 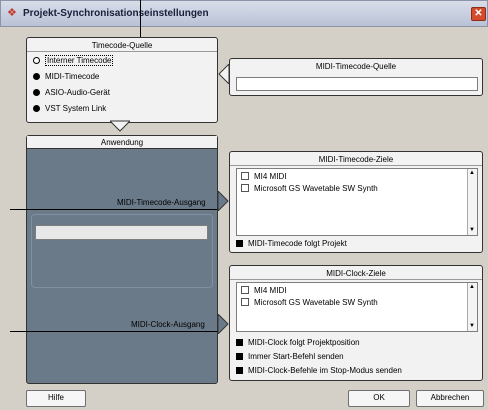 What do you see at coordinates (116, 13) in the screenshot?
I see `window-title: Projekt-Synchronisationseinstellungen` at bounding box center [116, 13].